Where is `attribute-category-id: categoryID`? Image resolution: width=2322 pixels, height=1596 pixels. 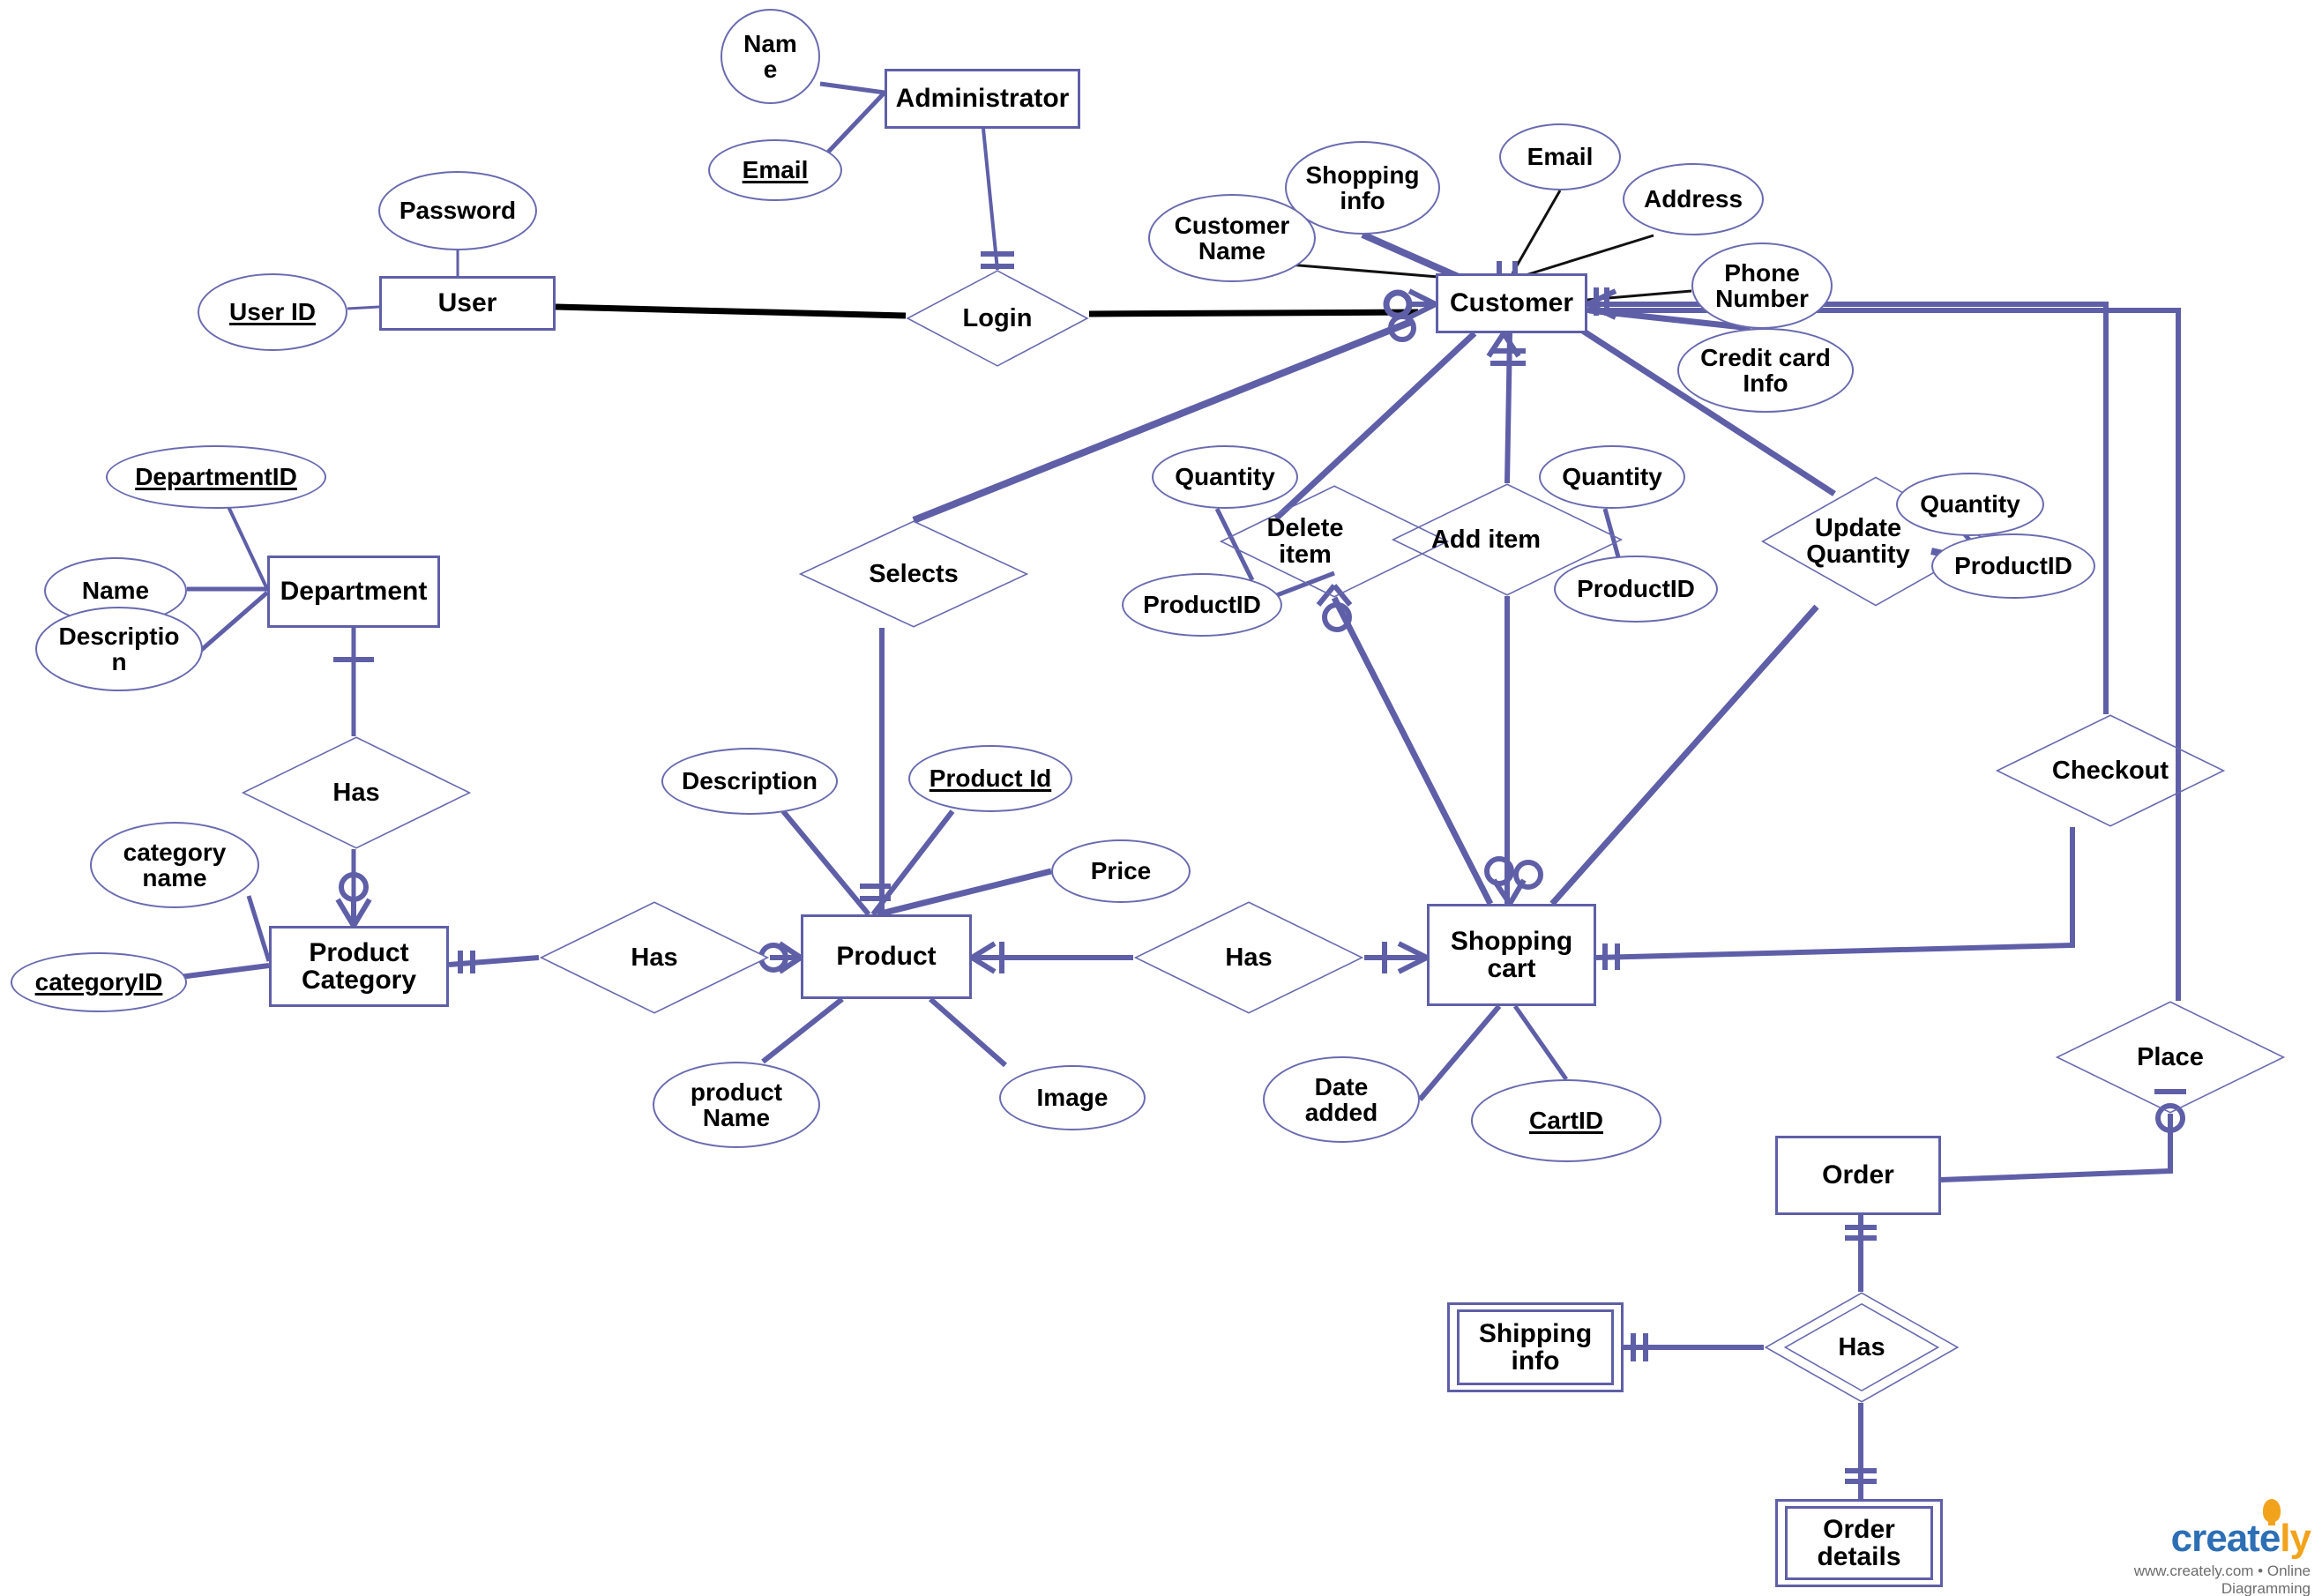
attribute-category-id: categoryID is located at coordinates (99, 982).